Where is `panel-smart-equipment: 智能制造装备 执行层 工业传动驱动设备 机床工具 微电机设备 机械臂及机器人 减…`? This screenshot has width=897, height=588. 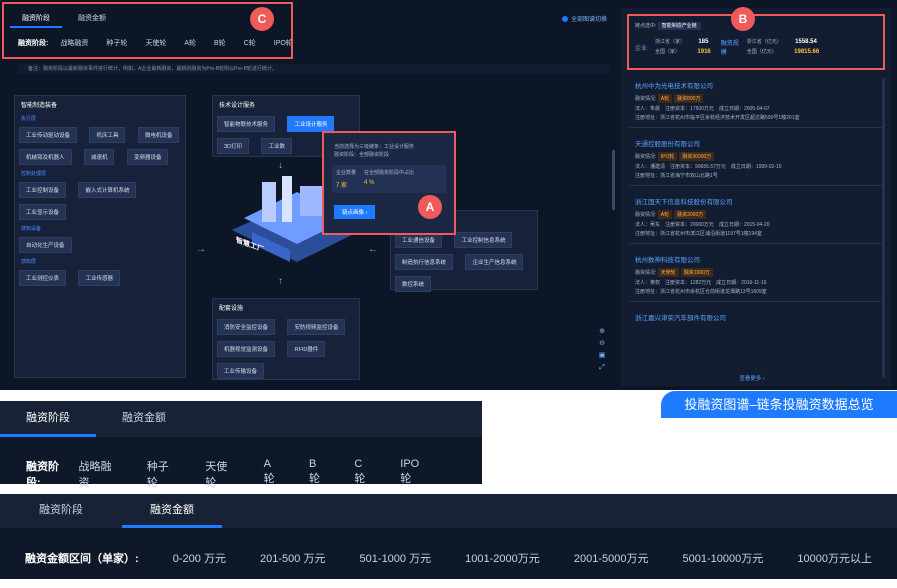 panel-smart-equipment: 智能制造装备 执行层 工业传动驱动设备 机床工具 微电机设备 机械臂及机器人 减… is located at coordinates (100, 236).